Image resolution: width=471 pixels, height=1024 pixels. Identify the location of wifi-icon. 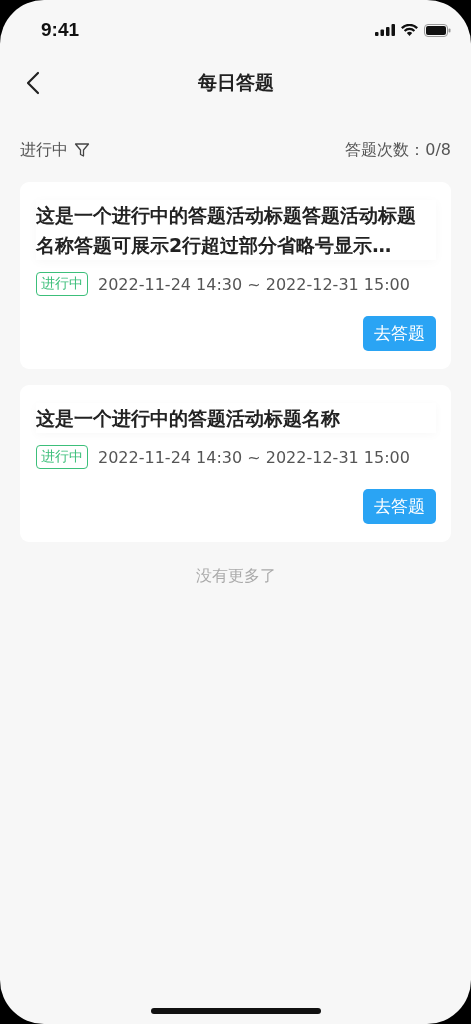
(409, 30).